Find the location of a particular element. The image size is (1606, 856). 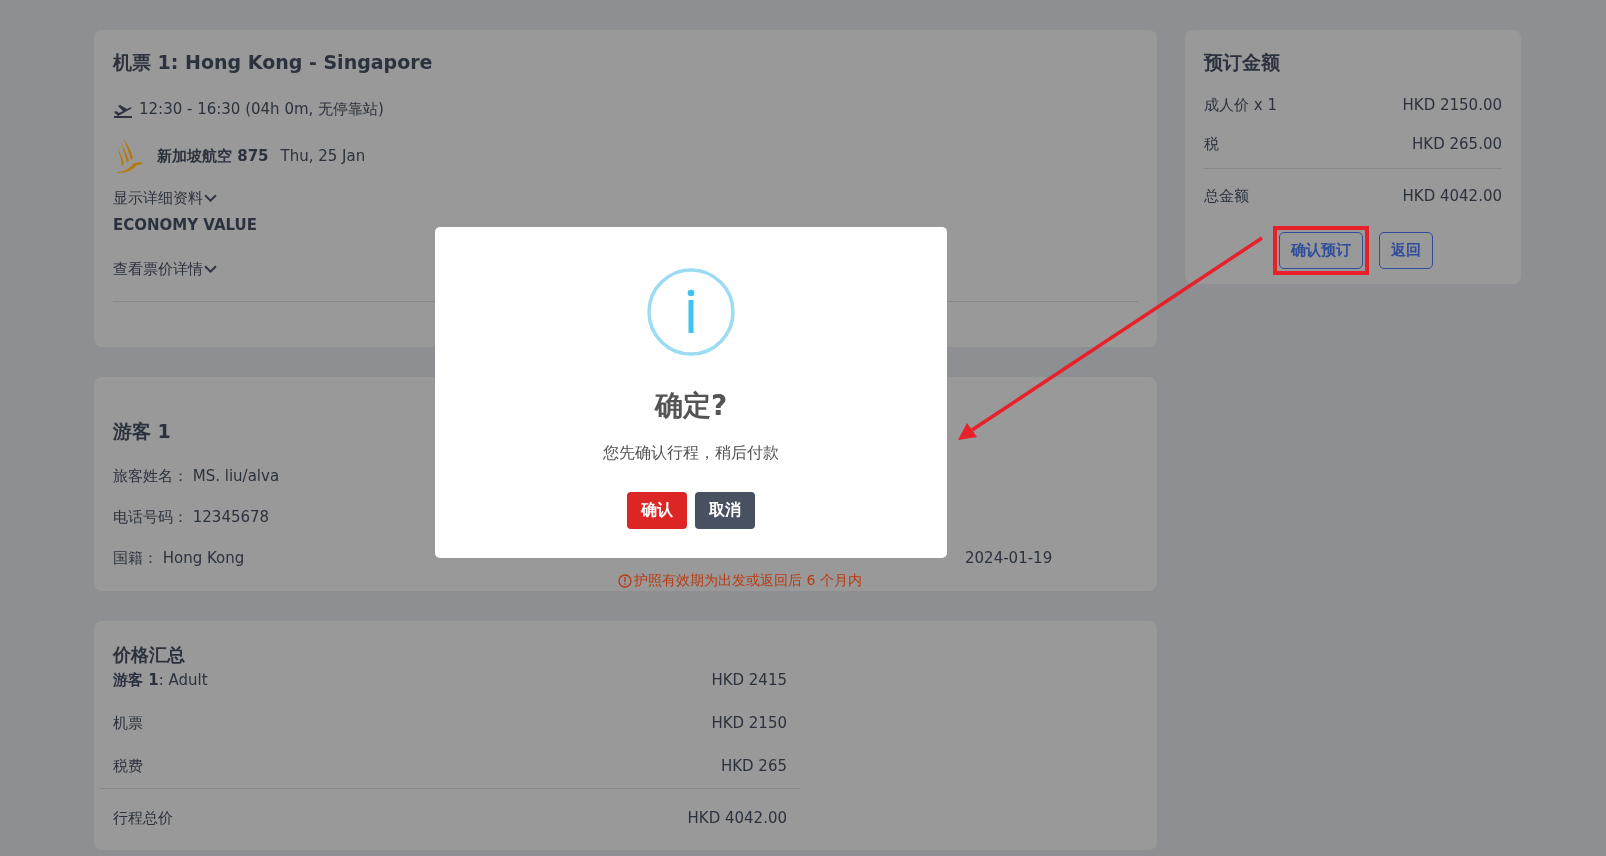

passport-warning: 护照有效期为出发或返回后 6 个月内 is located at coordinates (740, 581).